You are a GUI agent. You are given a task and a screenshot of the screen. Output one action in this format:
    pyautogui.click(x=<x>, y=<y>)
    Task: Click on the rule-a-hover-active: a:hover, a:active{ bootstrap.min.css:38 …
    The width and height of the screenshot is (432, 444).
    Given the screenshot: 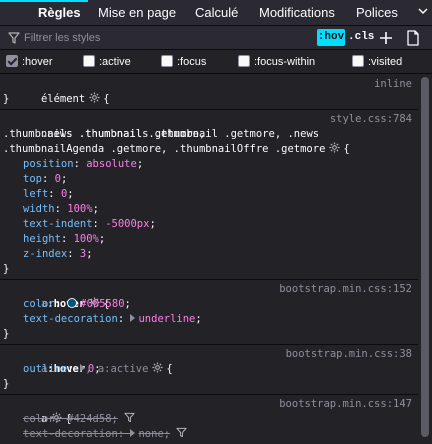 What is the action you would take?
    pyautogui.click(x=209, y=370)
    